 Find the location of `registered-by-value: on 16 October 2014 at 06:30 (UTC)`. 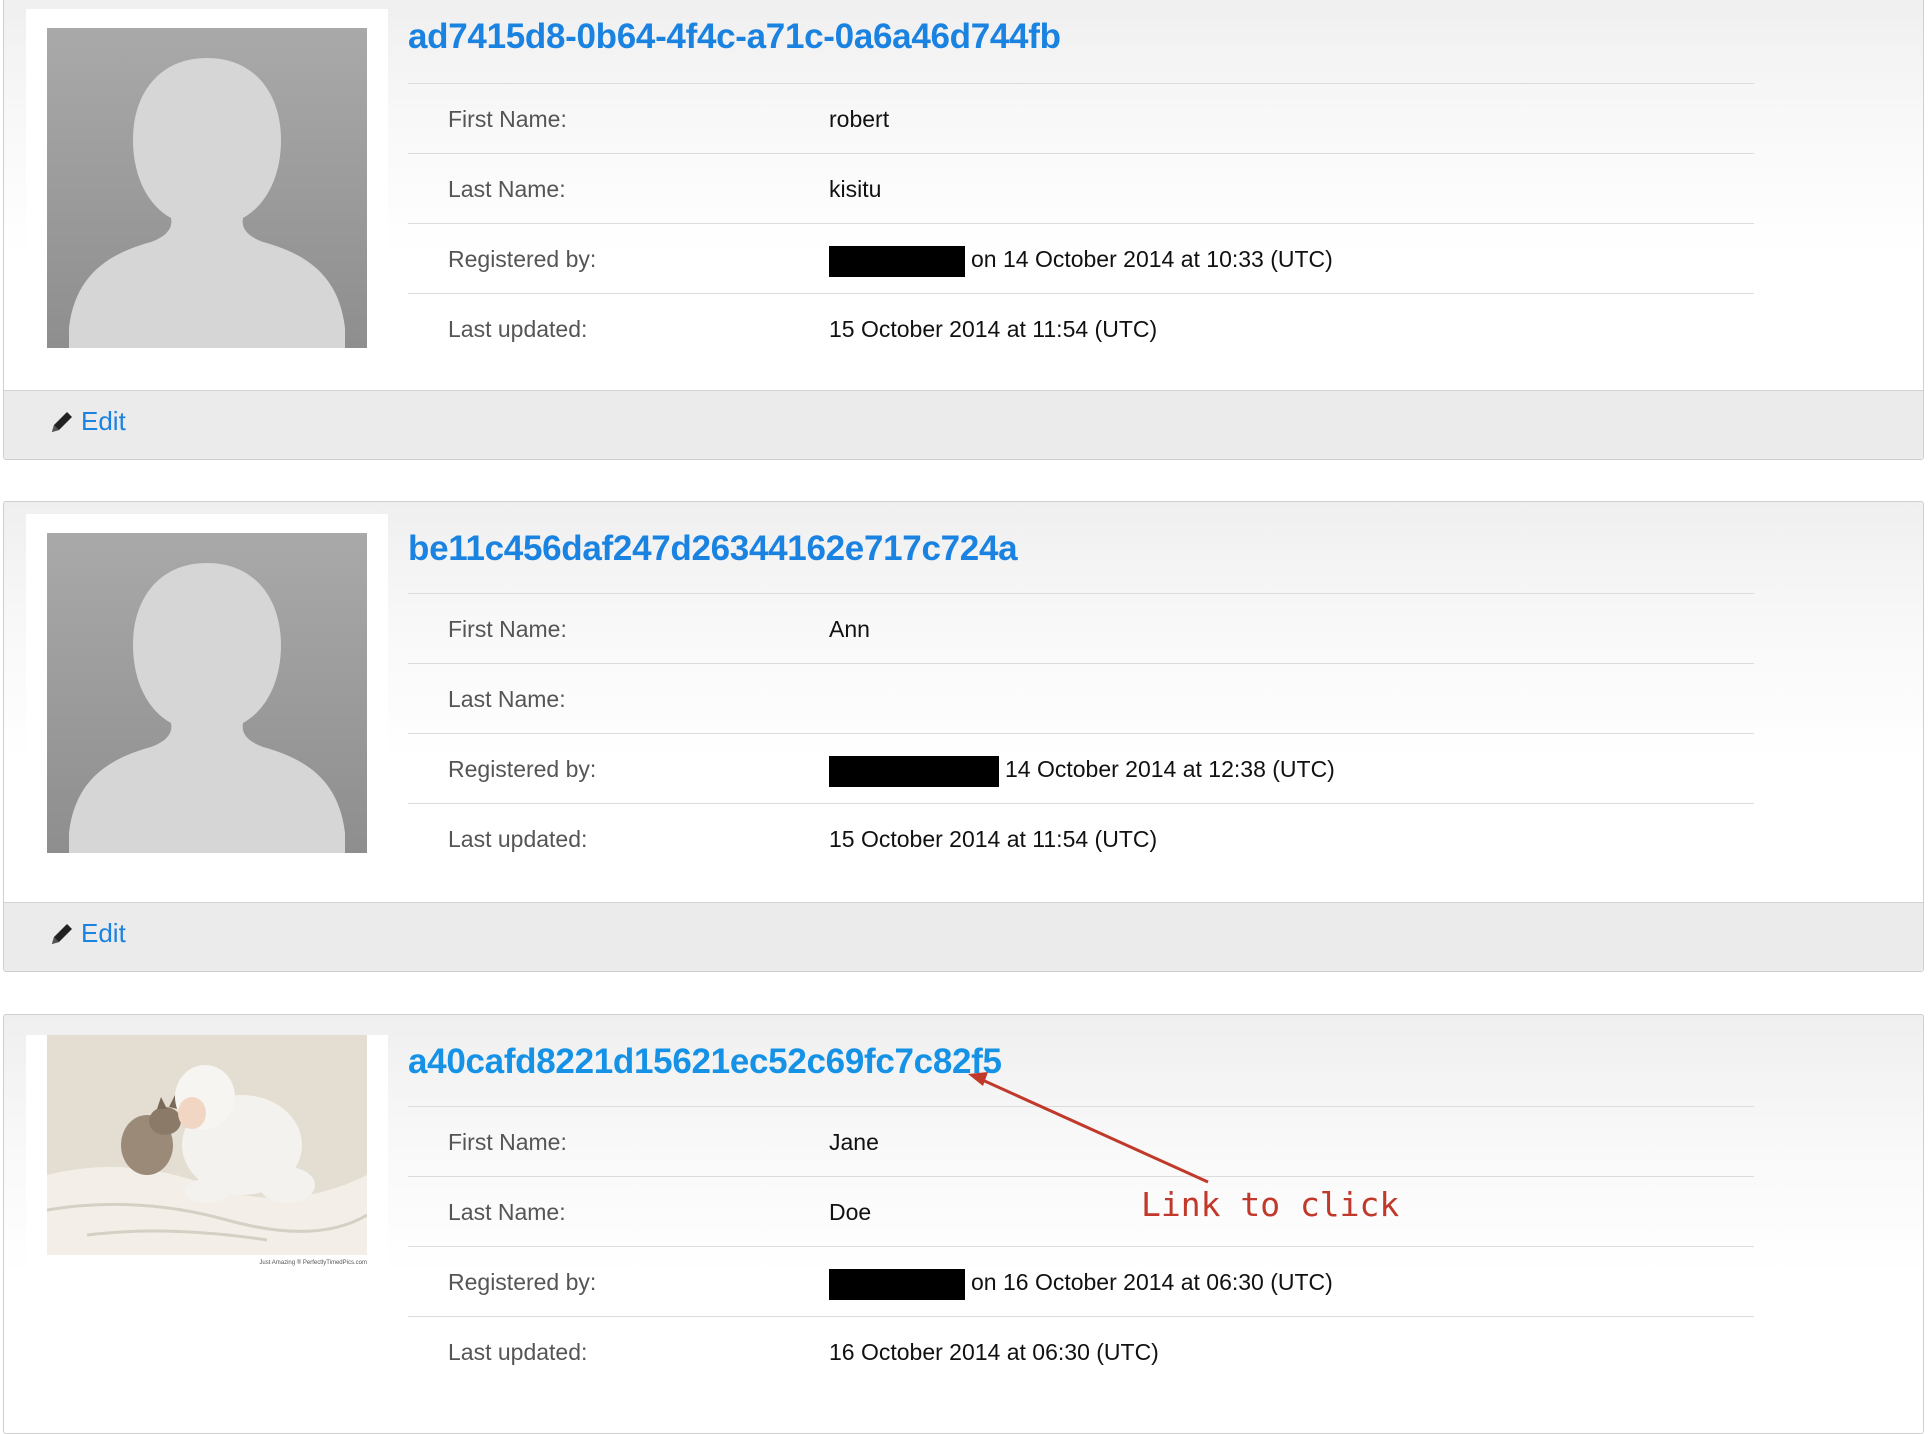

registered-by-value: on 16 October 2014 at 06:30 (UTC) is located at coordinates (1081, 1284).